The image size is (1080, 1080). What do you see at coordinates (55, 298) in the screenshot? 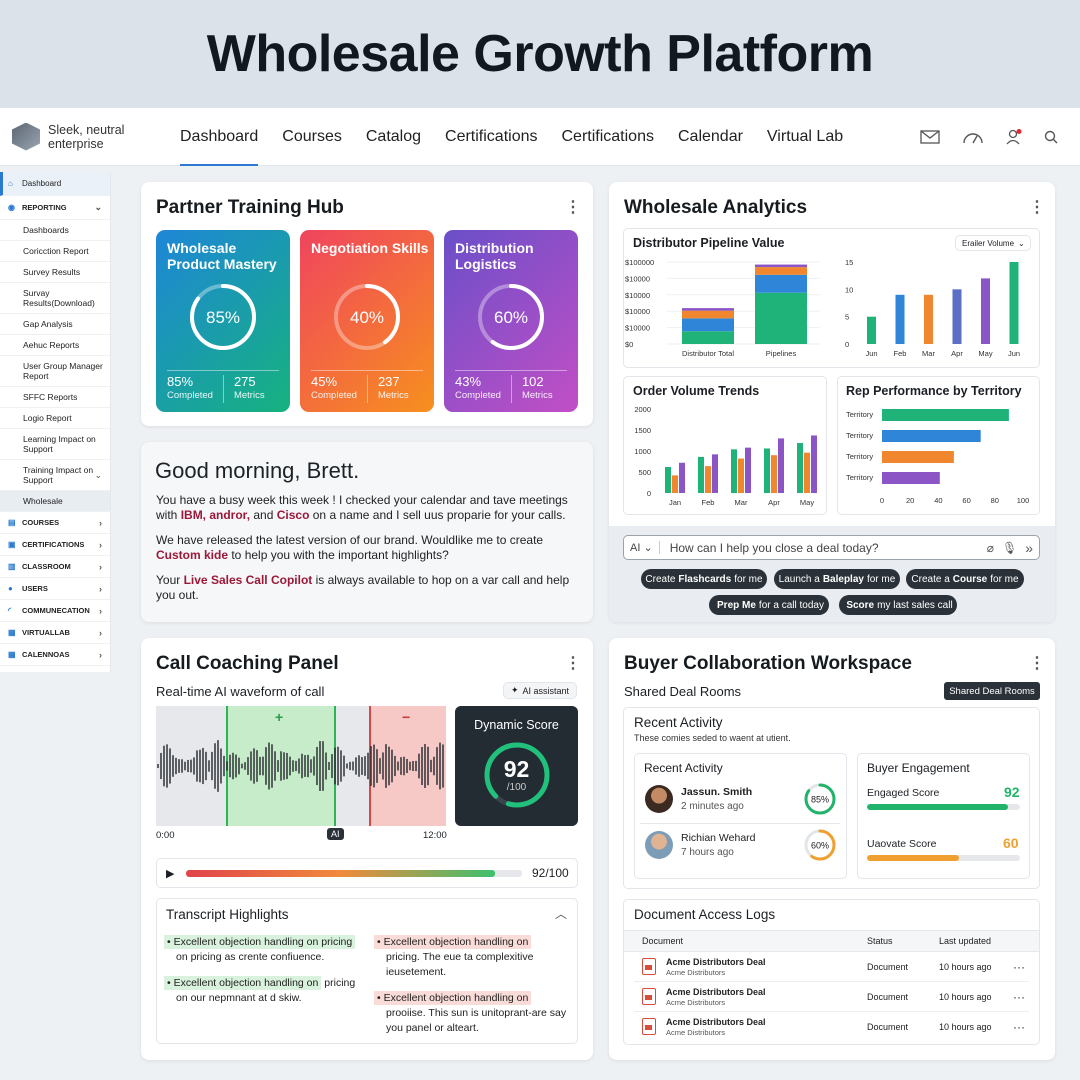
I see `sidebar-item-survey-download: Survay Results(Download)` at bounding box center [55, 298].